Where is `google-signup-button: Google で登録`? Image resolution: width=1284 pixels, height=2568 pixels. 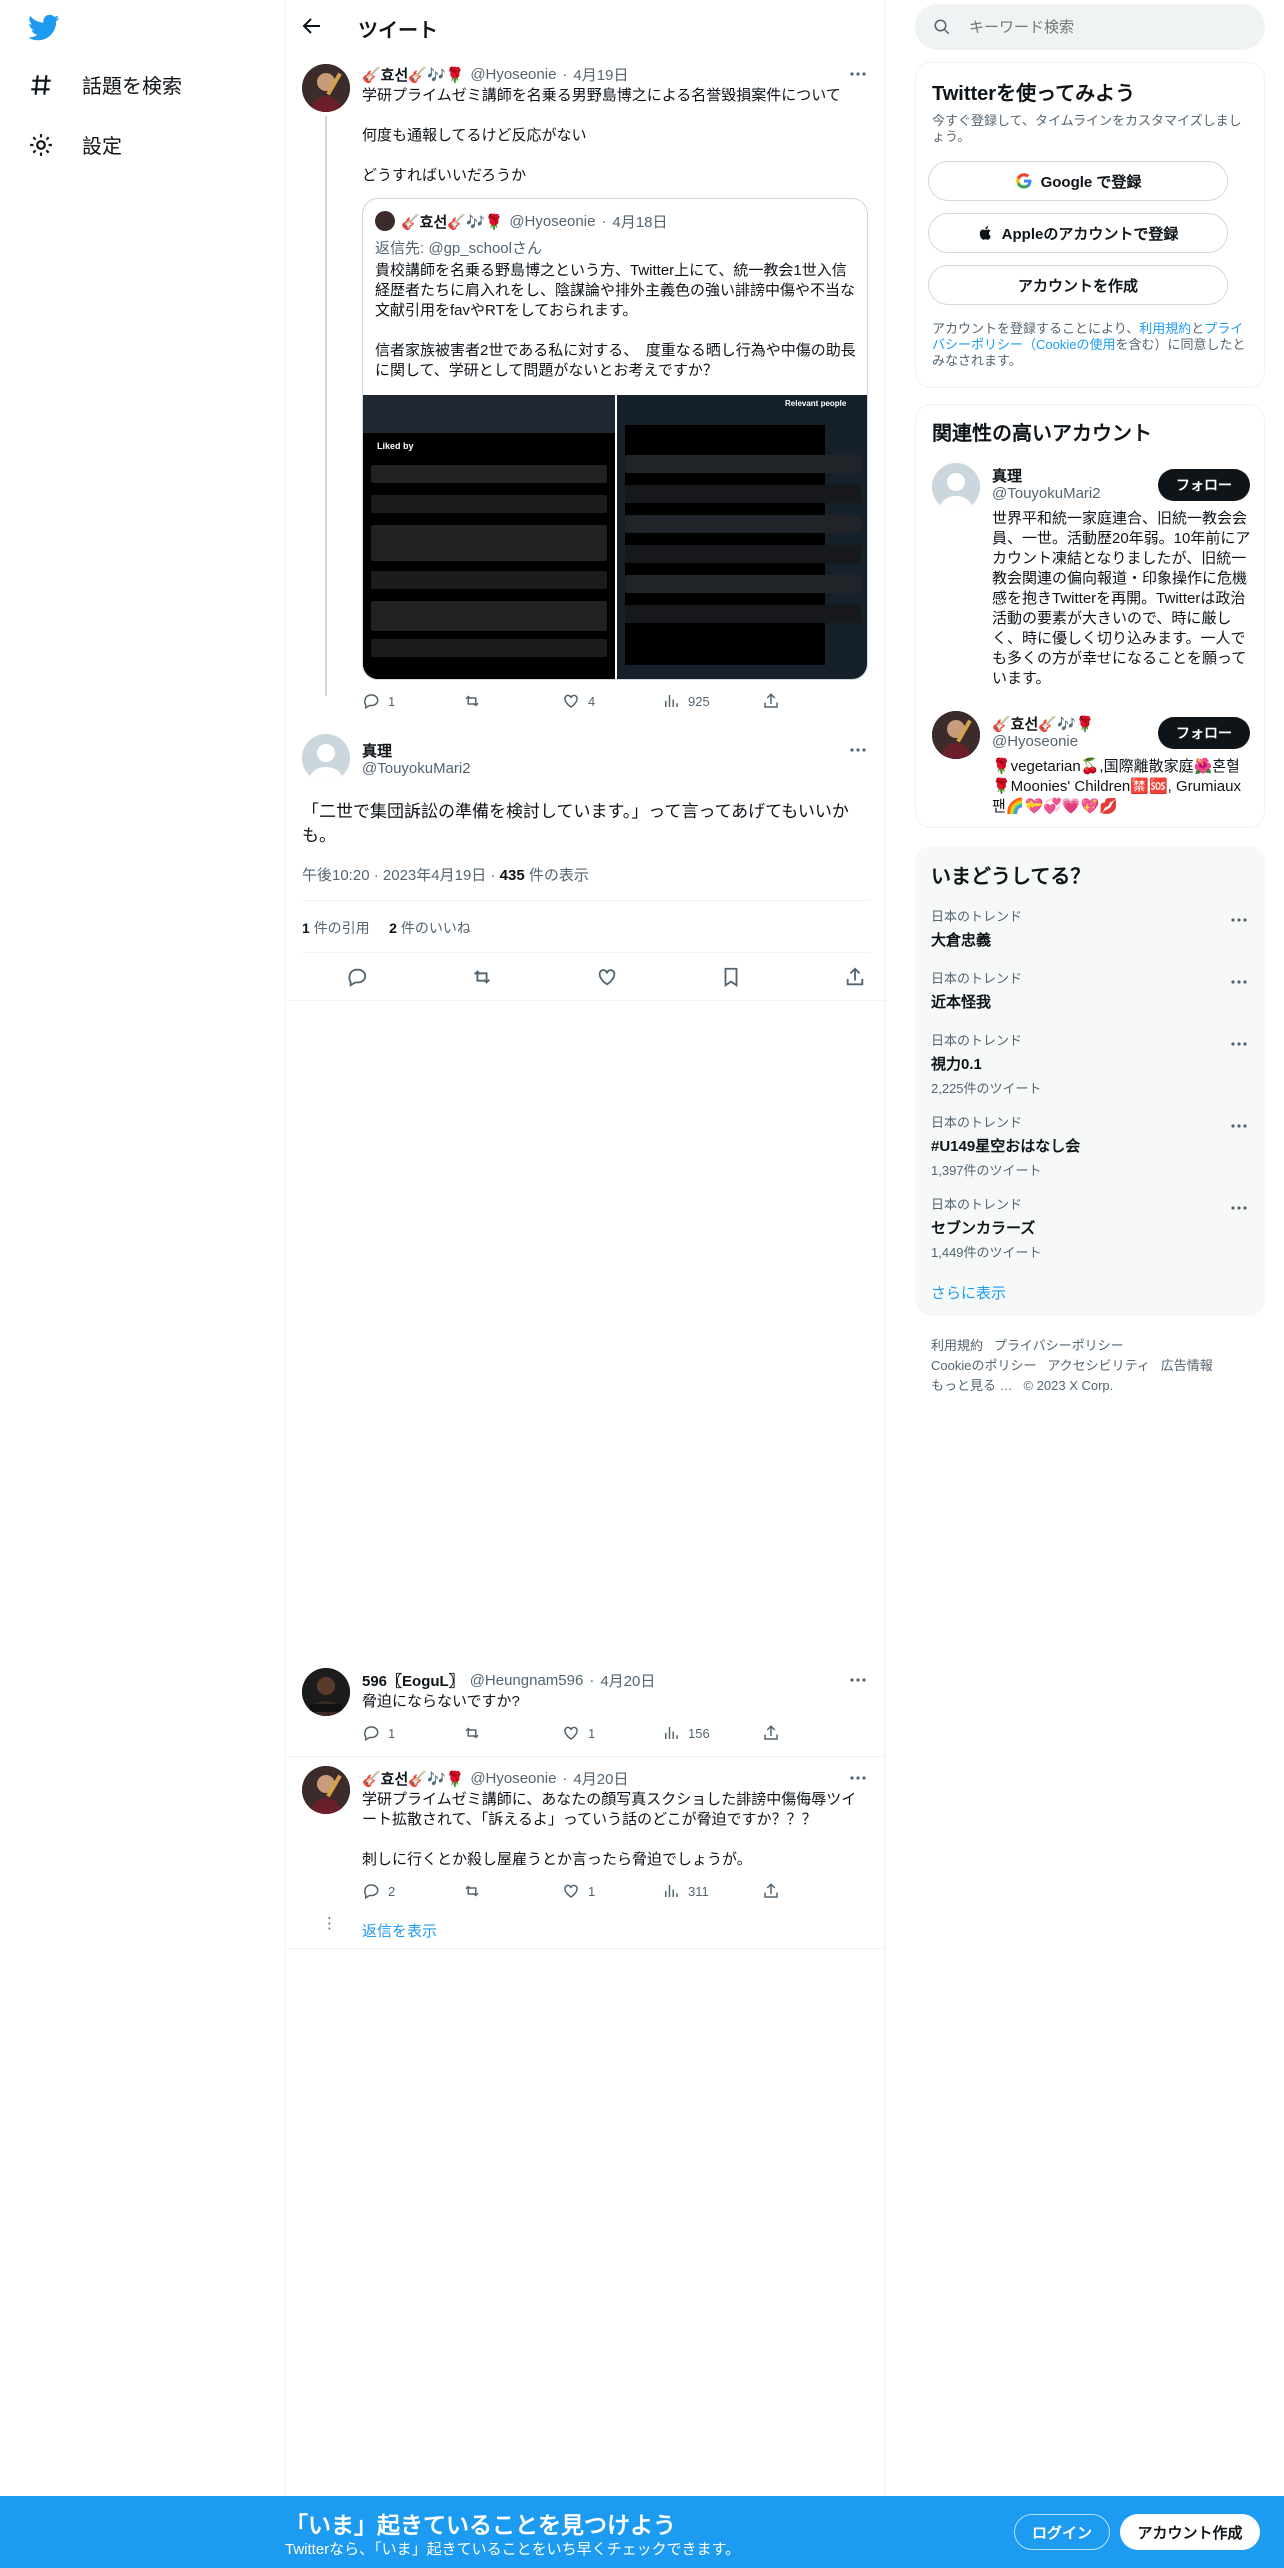
google-signup-button: Google で登録 is located at coordinates (1078, 181).